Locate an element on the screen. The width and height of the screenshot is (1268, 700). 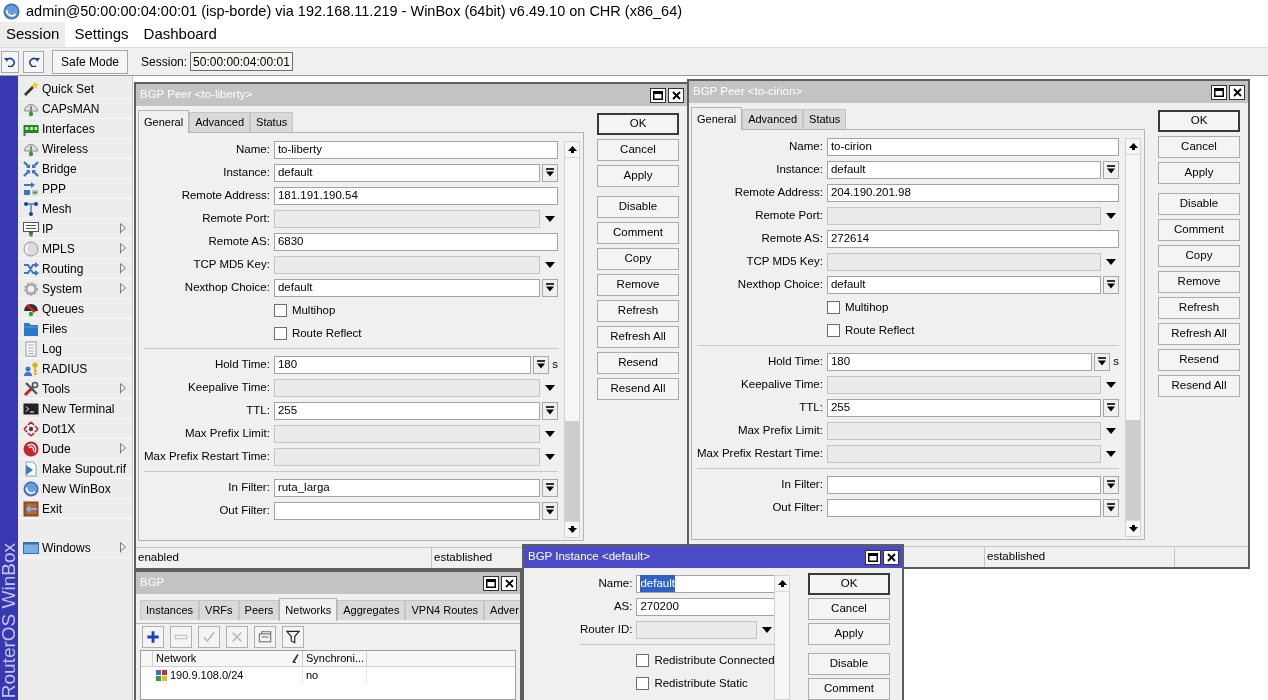
sidebar-item: MPLS is located at coordinates (75, 249).